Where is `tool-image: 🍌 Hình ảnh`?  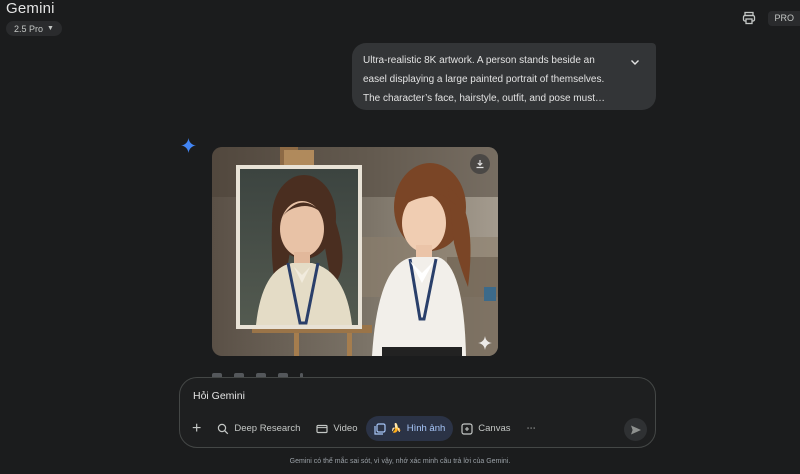 tool-image: 🍌 Hình ảnh is located at coordinates (409, 428).